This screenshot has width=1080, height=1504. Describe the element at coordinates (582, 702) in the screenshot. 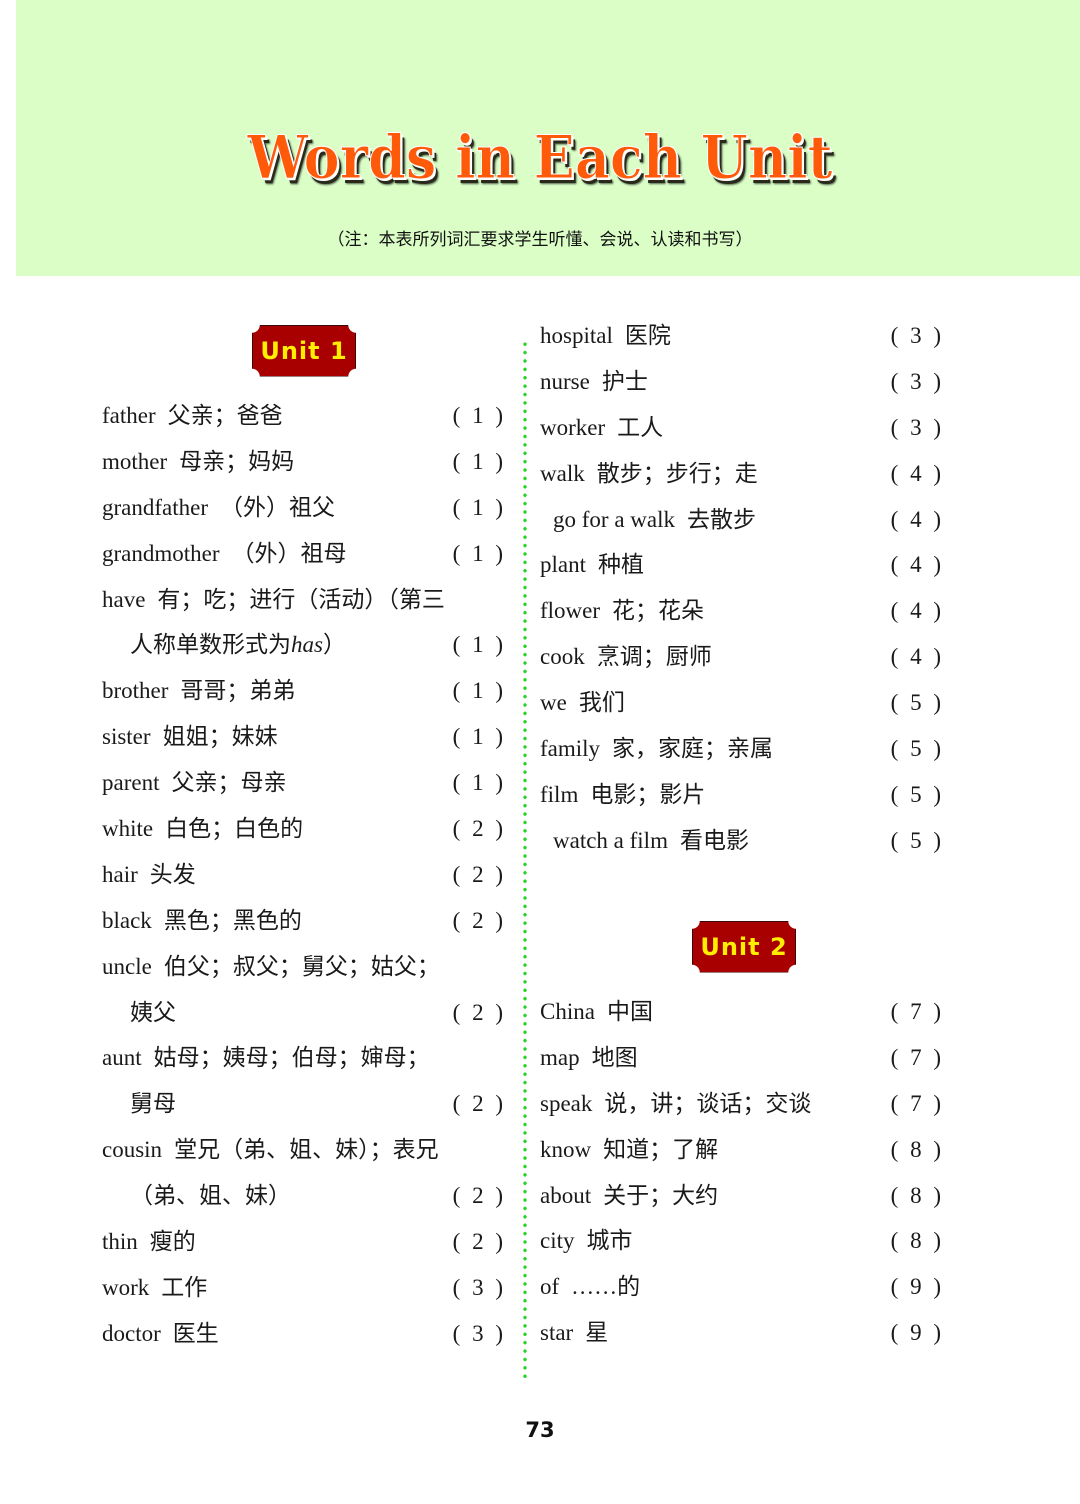

I see `vocab-text: we 我们` at that location.